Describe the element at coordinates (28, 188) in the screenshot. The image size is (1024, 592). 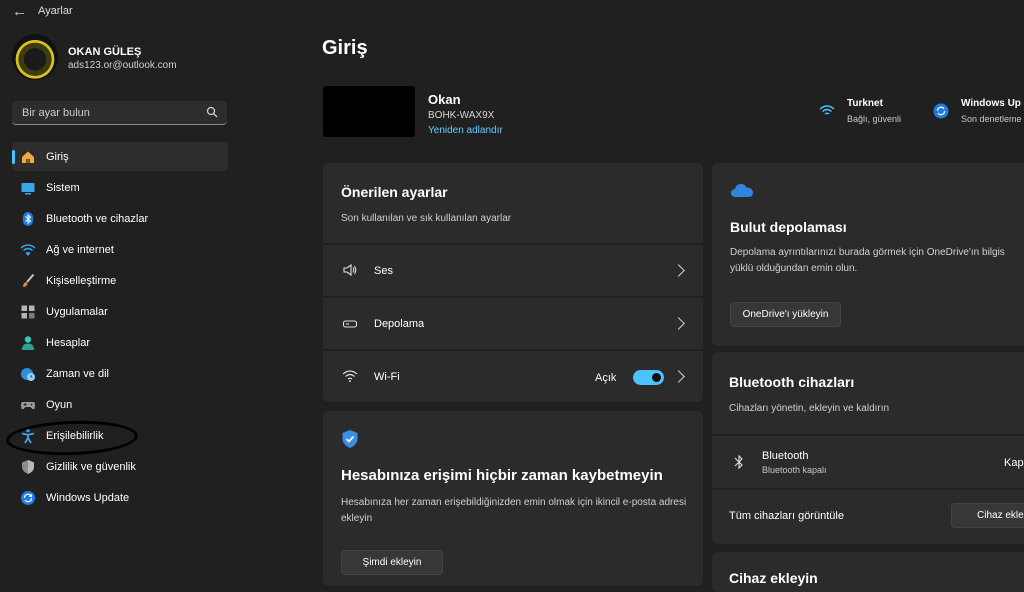
I see `system-icon` at that location.